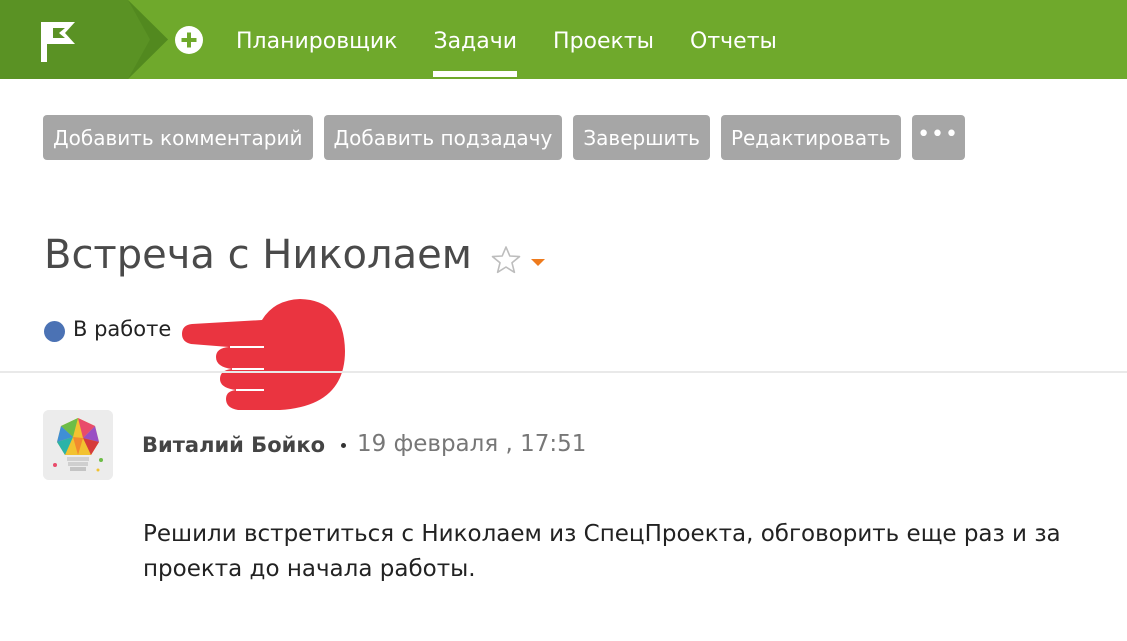 This screenshot has height=641, width=1127. Describe the element at coordinates (603, 39) in the screenshot. I see `nav-projects: Проекты` at that location.